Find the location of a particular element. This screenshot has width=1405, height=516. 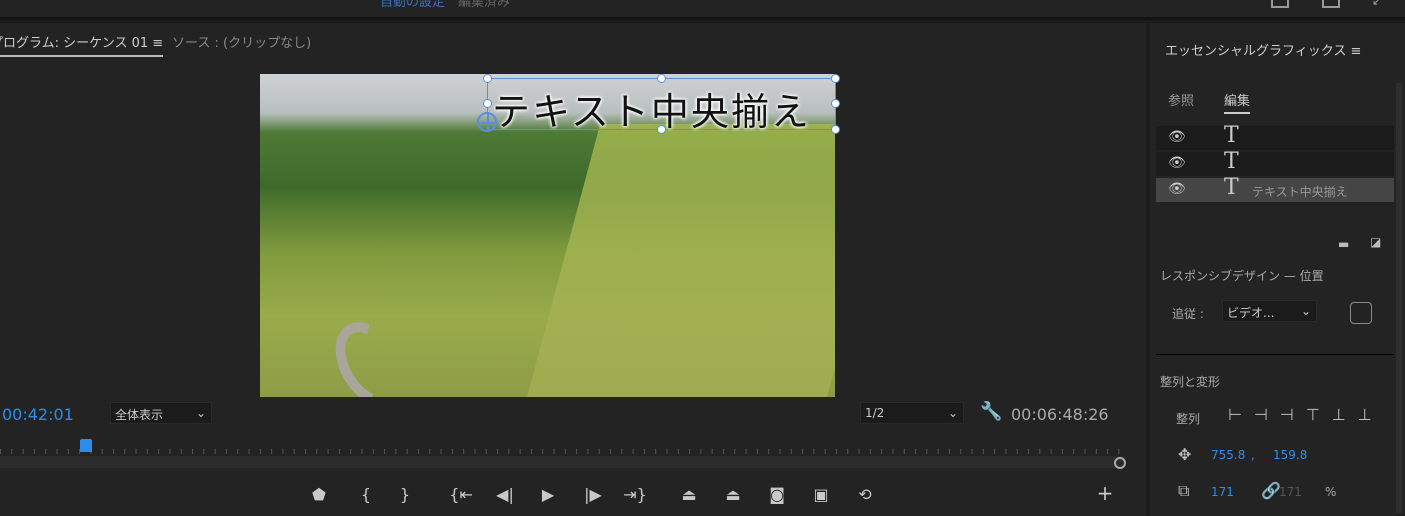

panel-scrollbar is located at coordinates (1399, 298).